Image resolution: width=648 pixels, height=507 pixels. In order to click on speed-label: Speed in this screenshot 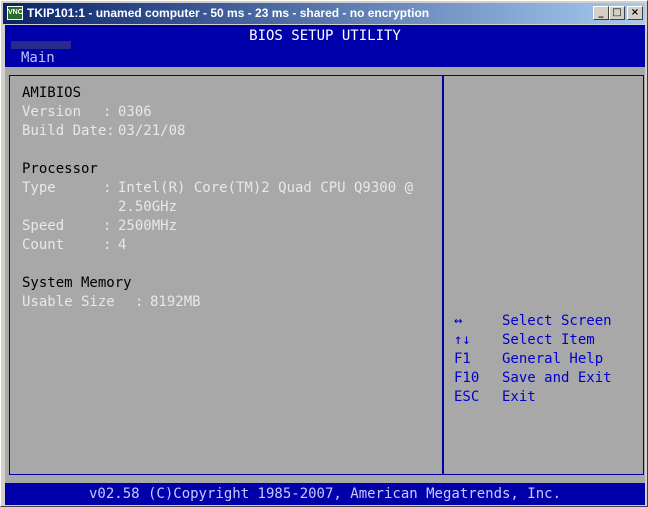, I will do `click(43, 226)`.